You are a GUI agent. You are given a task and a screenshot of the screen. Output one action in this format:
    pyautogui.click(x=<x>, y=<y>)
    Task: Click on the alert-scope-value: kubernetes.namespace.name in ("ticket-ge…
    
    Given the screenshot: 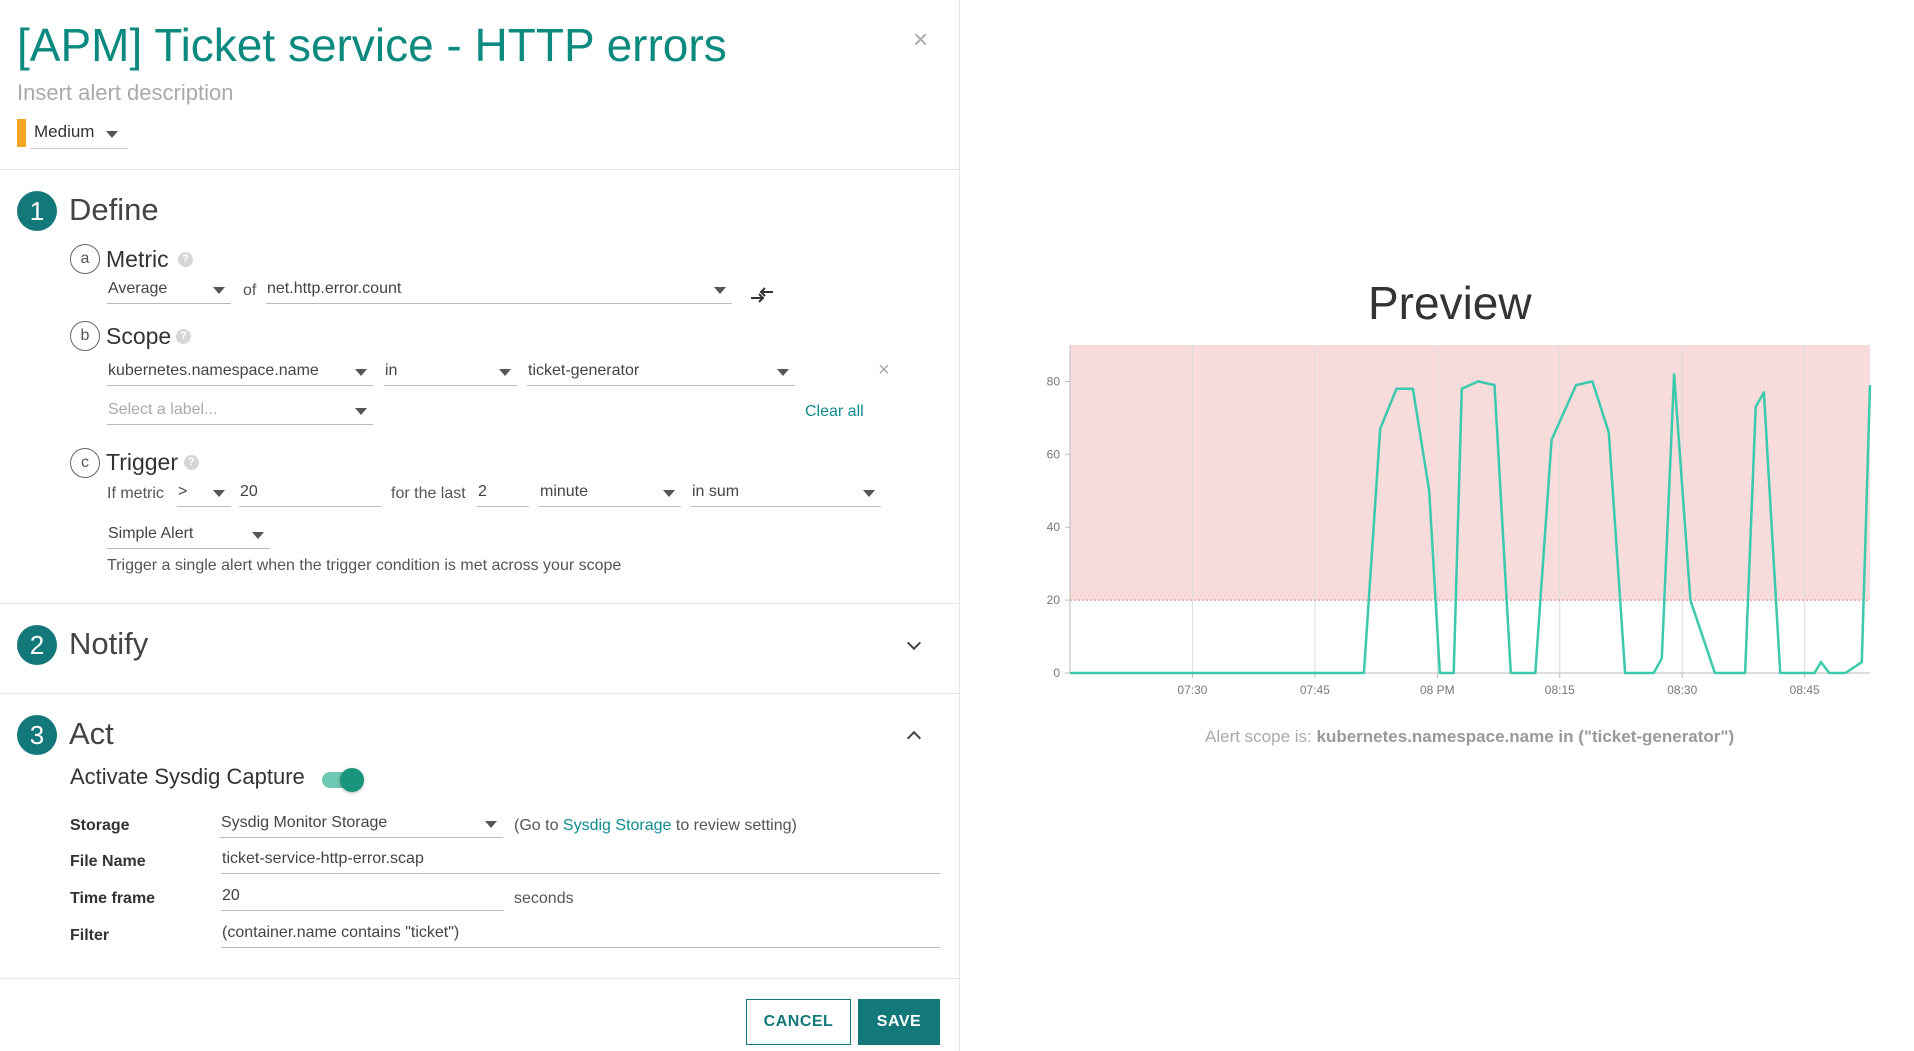 What is the action you would take?
    pyautogui.click(x=1525, y=736)
    